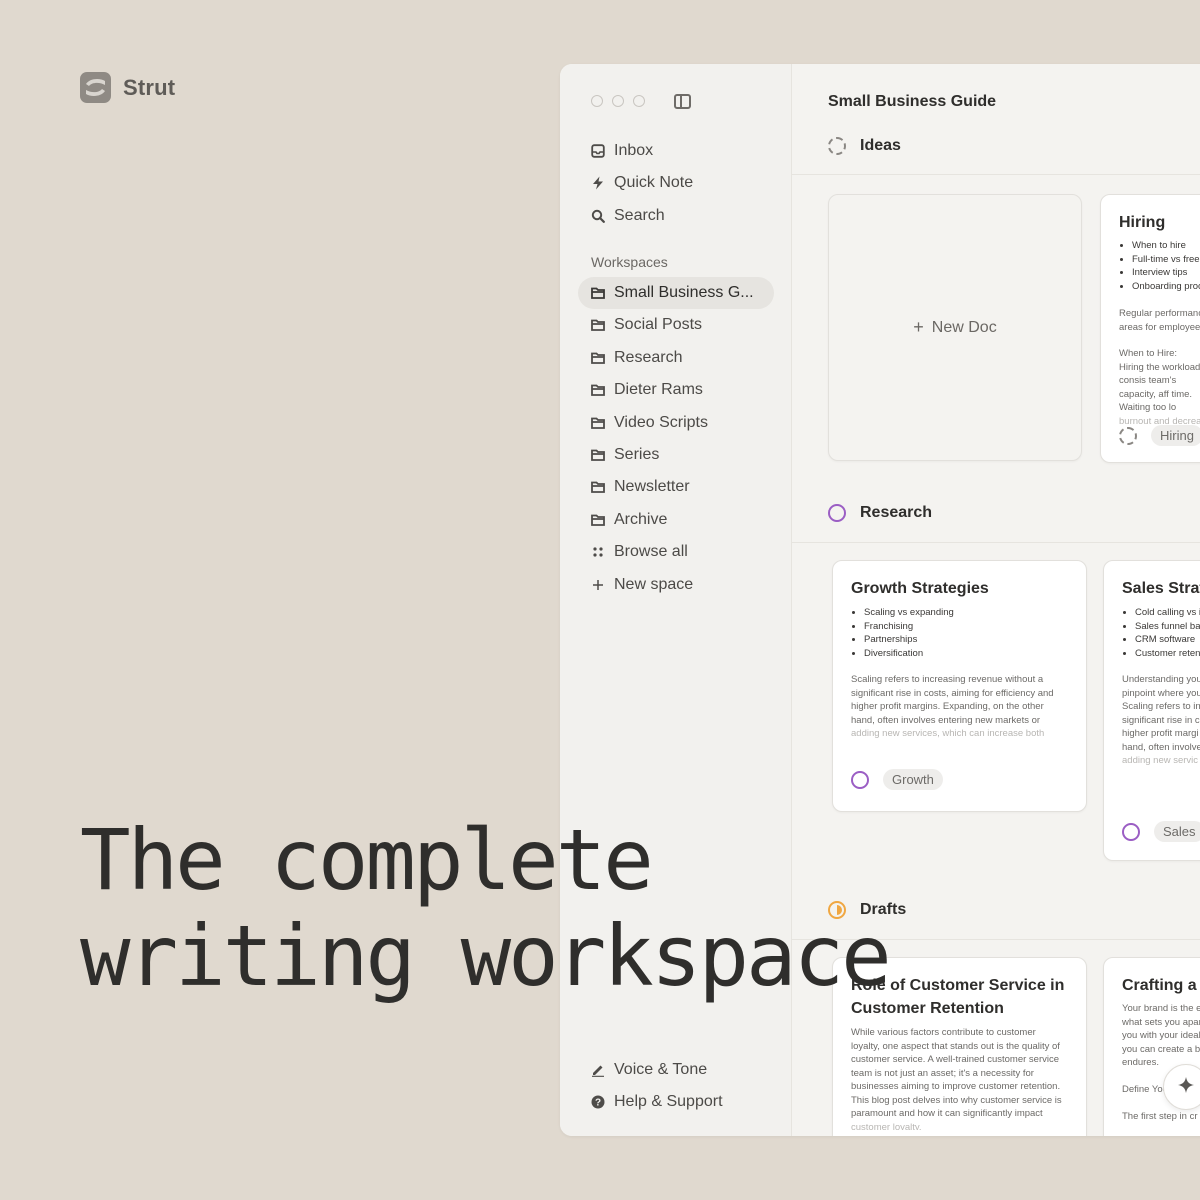 This screenshot has width=1200, height=1200. What do you see at coordinates (598, 585) in the screenshot?
I see `plus-icon` at bounding box center [598, 585].